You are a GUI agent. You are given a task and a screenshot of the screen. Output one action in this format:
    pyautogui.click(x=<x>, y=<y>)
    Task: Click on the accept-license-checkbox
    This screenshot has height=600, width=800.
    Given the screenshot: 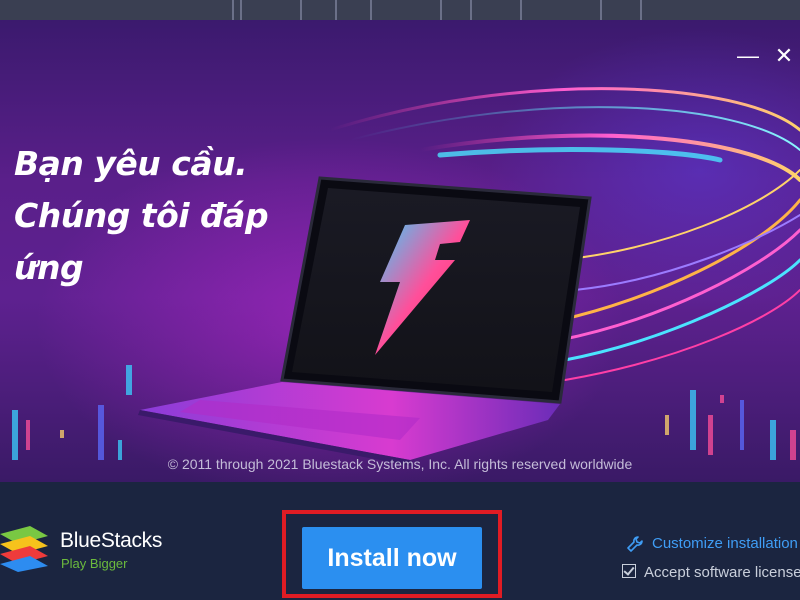 What is the action you would take?
    pyautogui.click(x=629, y=571)
    